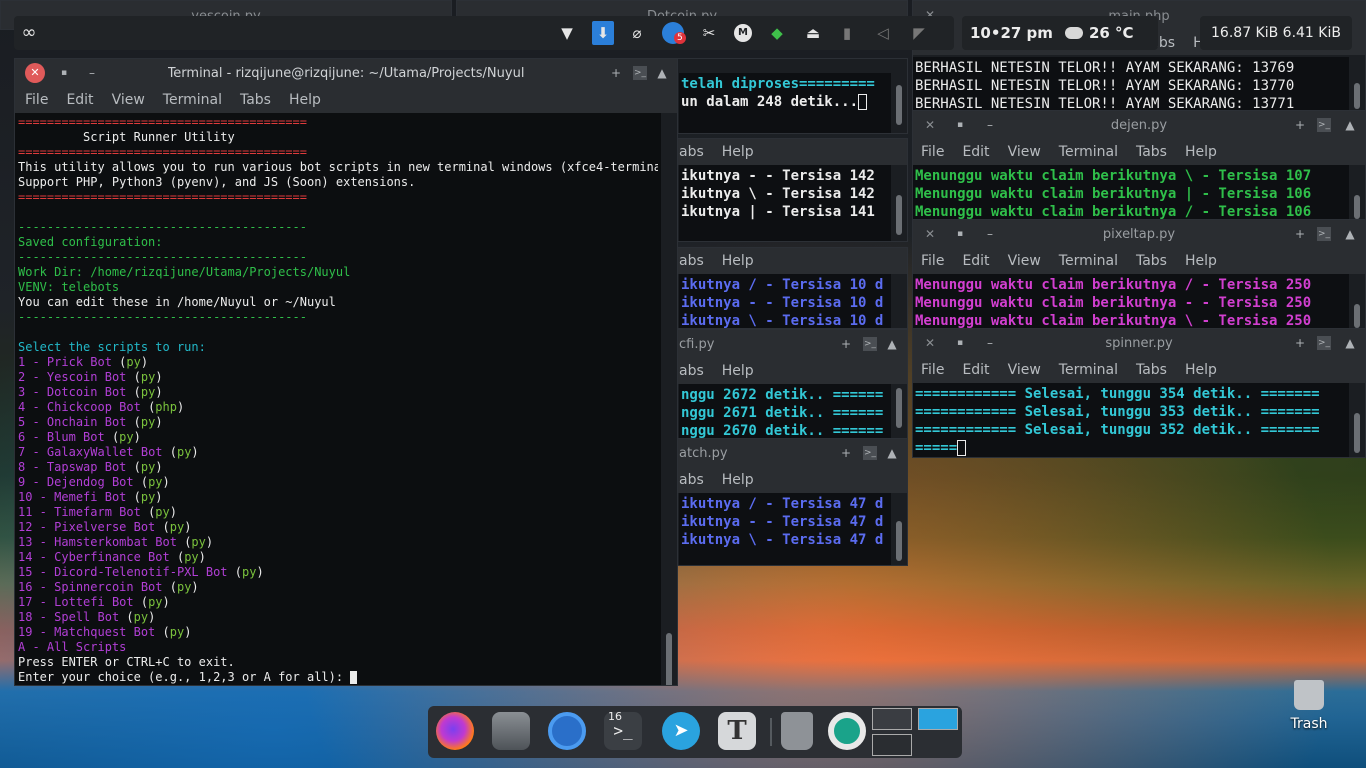  Describe the element at coordinates (1276, 33) in the screenshot. I see `network-speed: 16.87 KiB 6.41 KiB` at that location.